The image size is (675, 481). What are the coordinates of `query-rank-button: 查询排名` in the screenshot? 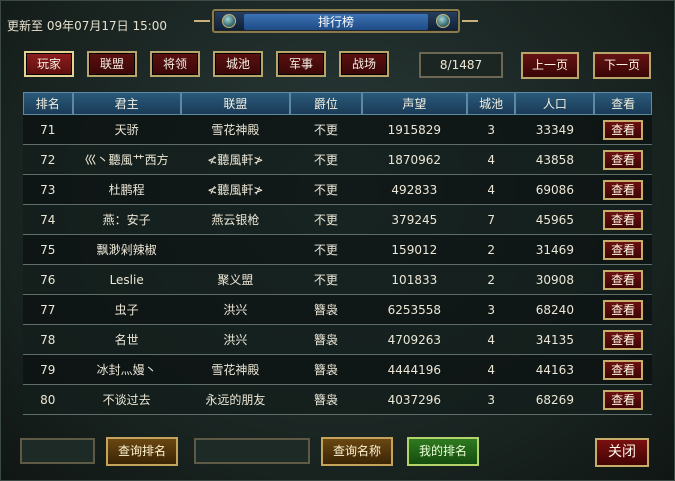 It's located at (142, 451).